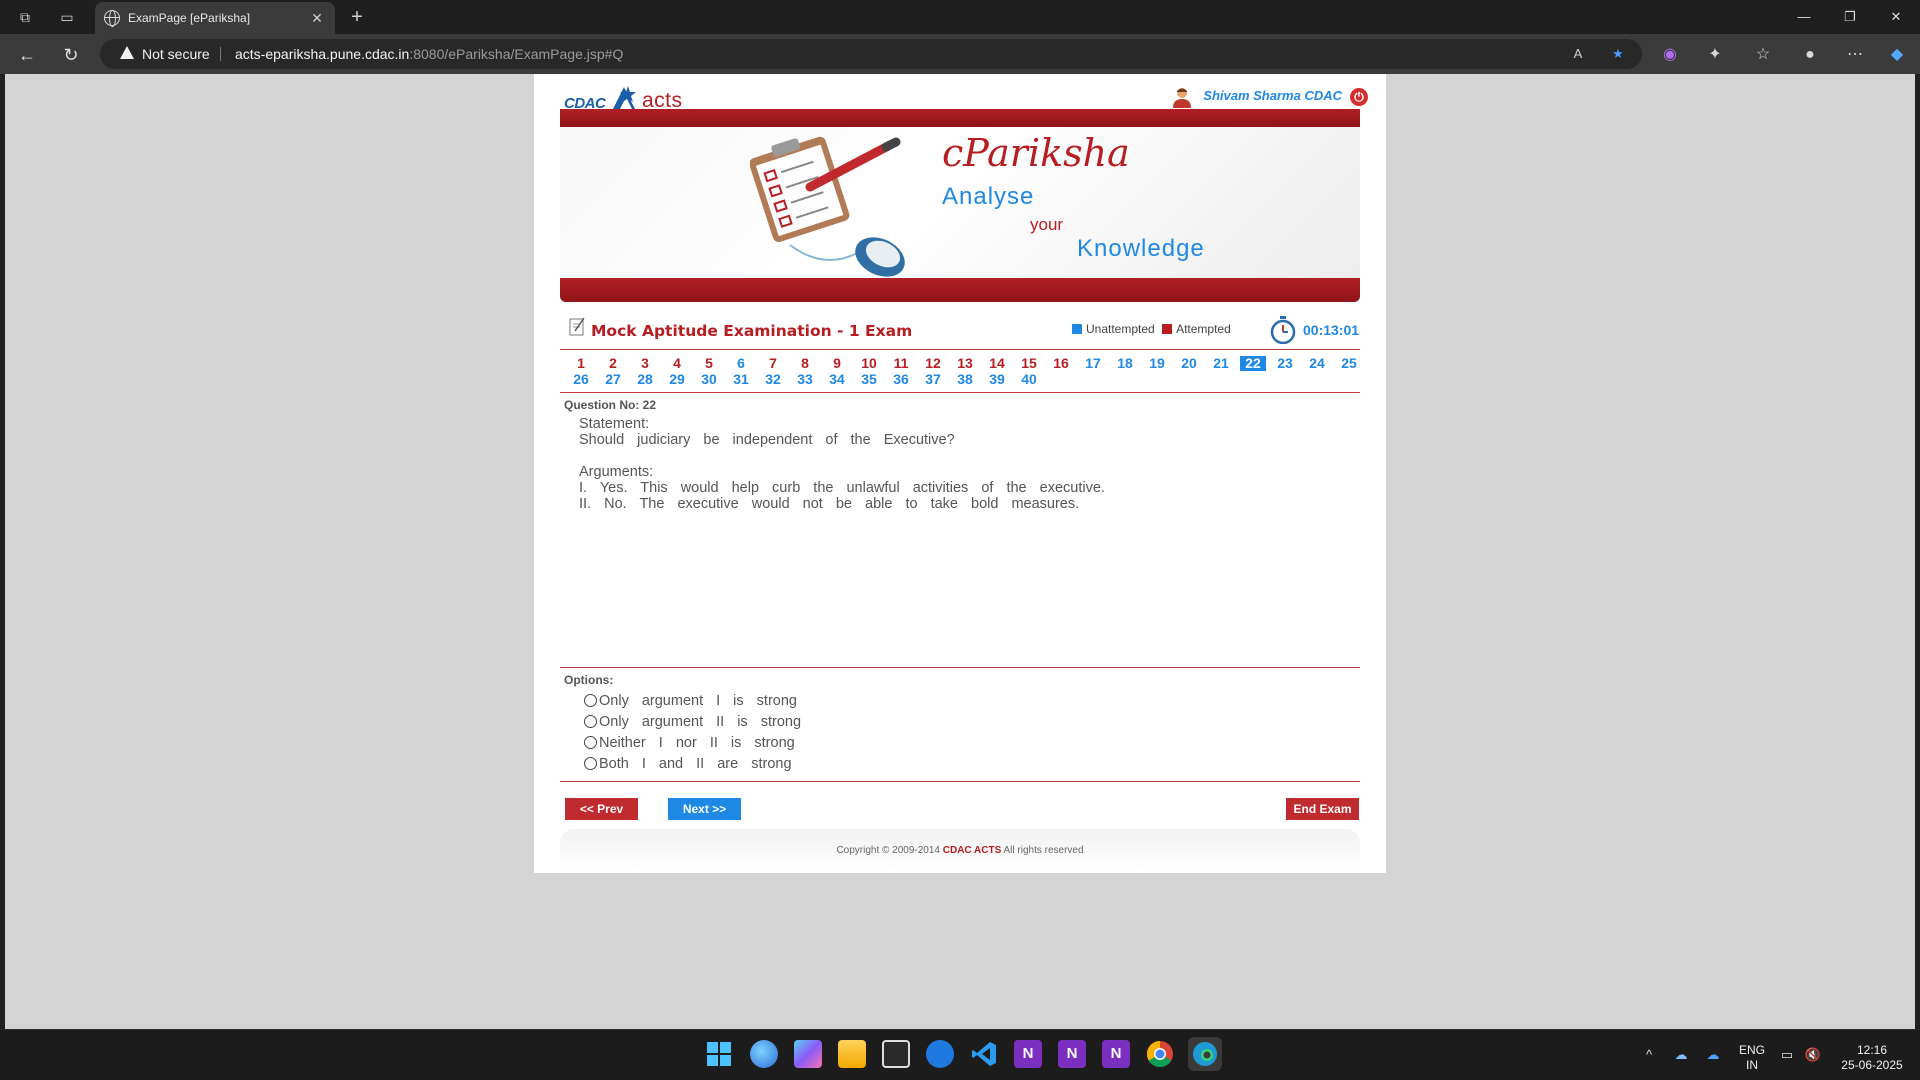  Describe the element at coordinates (317, 18) in the screenshot. I see `close-tab-icon: ✕` at that location.